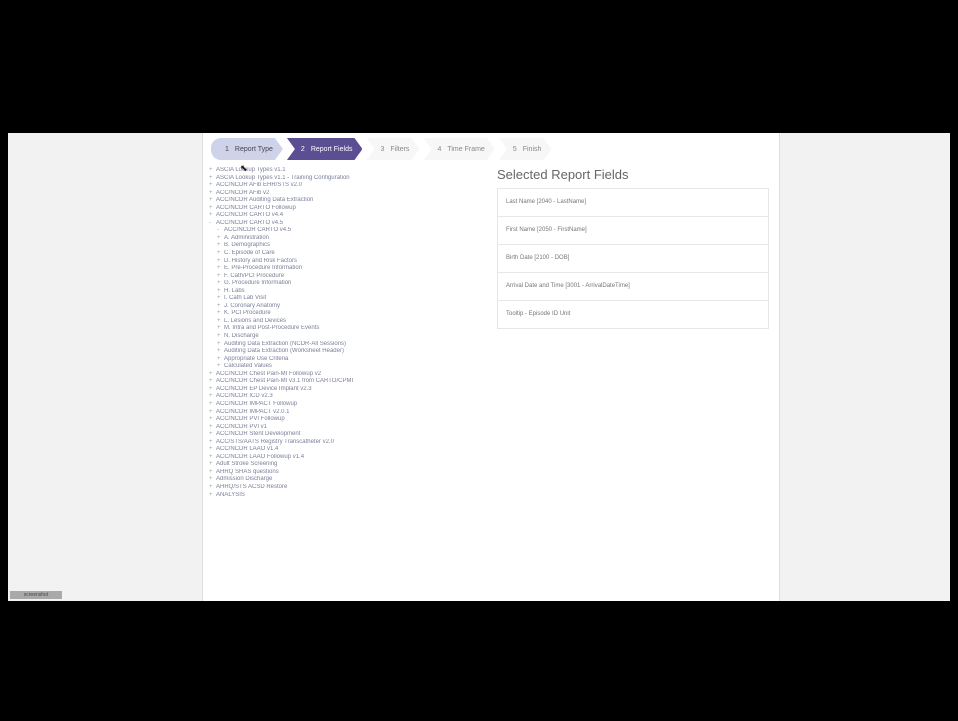 The width and height of the screenshot is (958, 721). I want to click on wizard-step-report-type: 1 Report Type, so click(247, 149).